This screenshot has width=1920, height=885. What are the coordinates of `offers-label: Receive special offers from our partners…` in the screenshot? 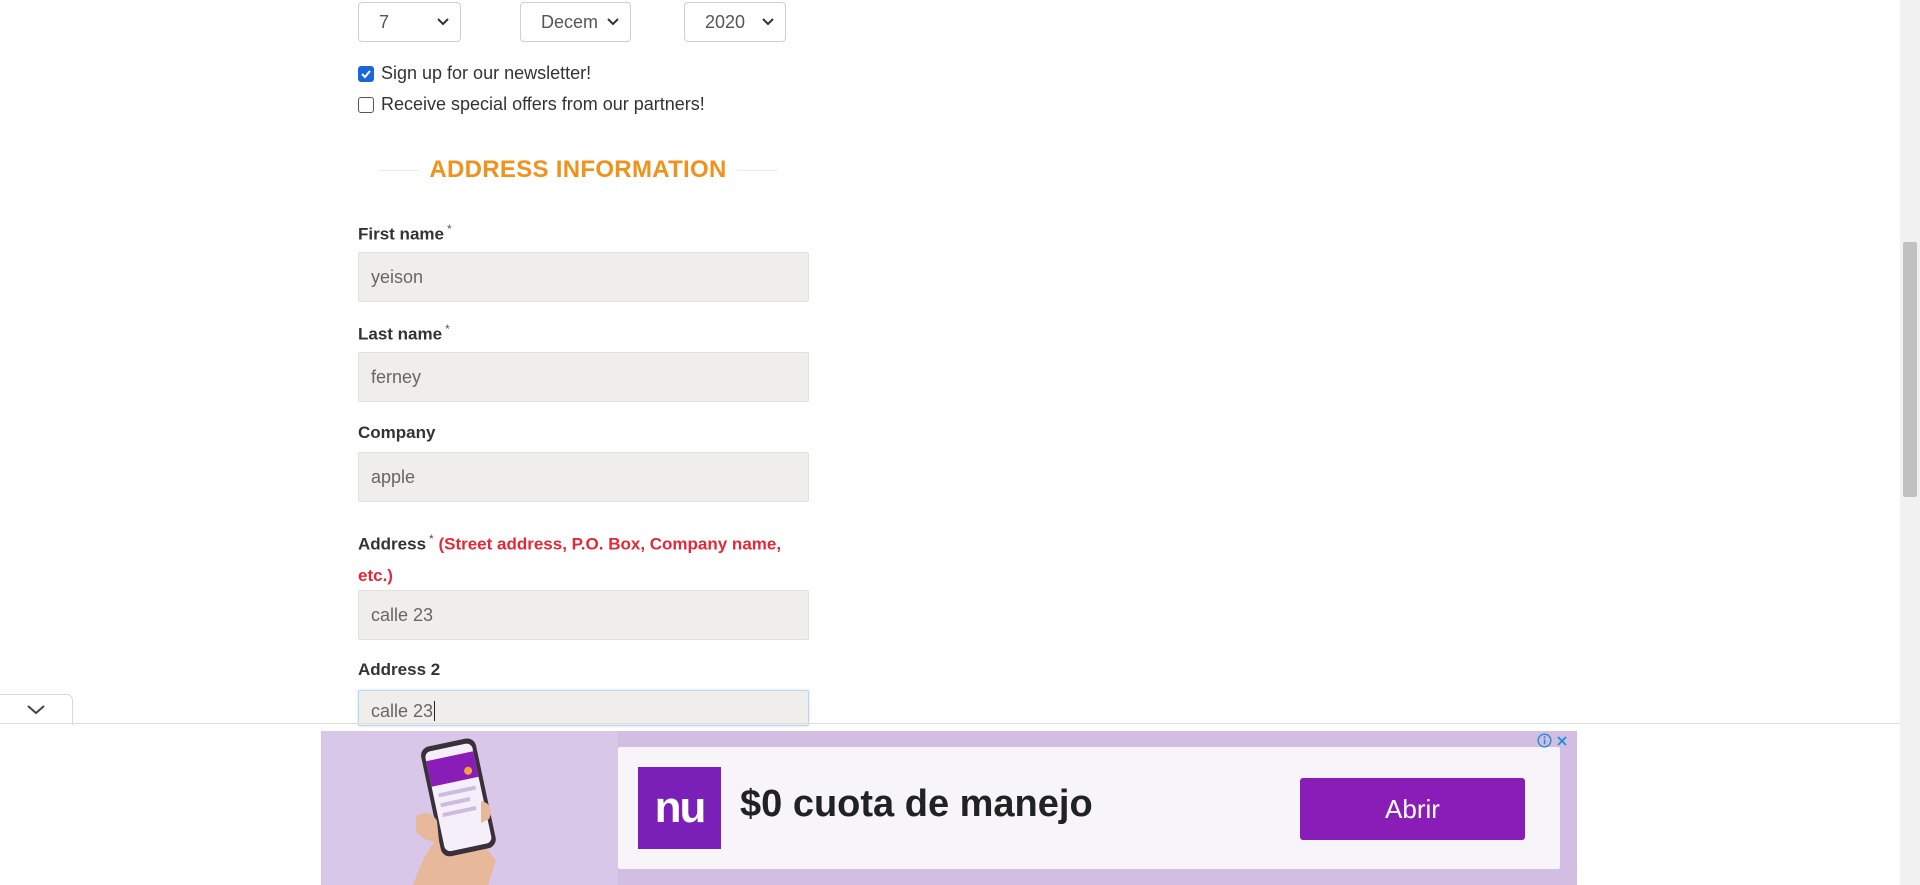 It's located at (543, 104).